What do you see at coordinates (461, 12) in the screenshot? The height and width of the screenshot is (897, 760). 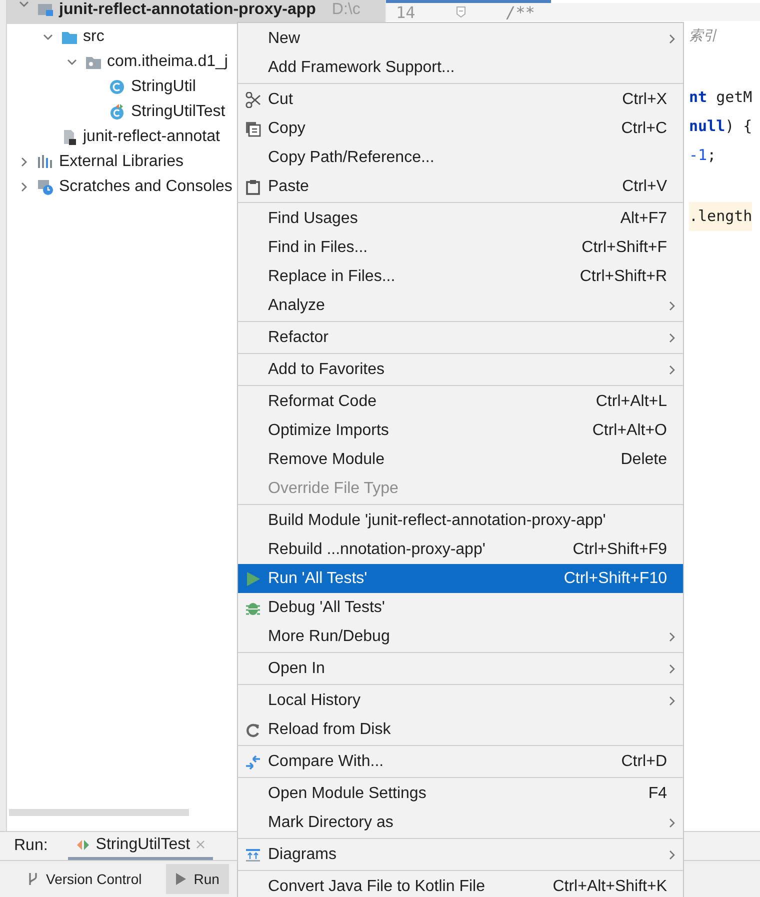 I see `fold-marker-icon` at bounding box center [461, 12].